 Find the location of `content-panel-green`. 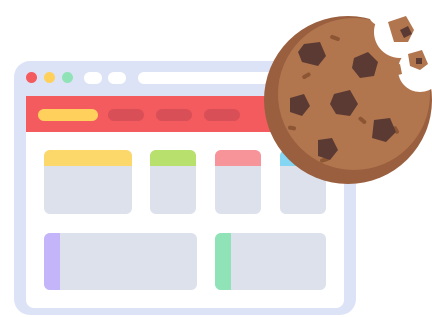

content-panel-green is located at coordinates (270, 261).